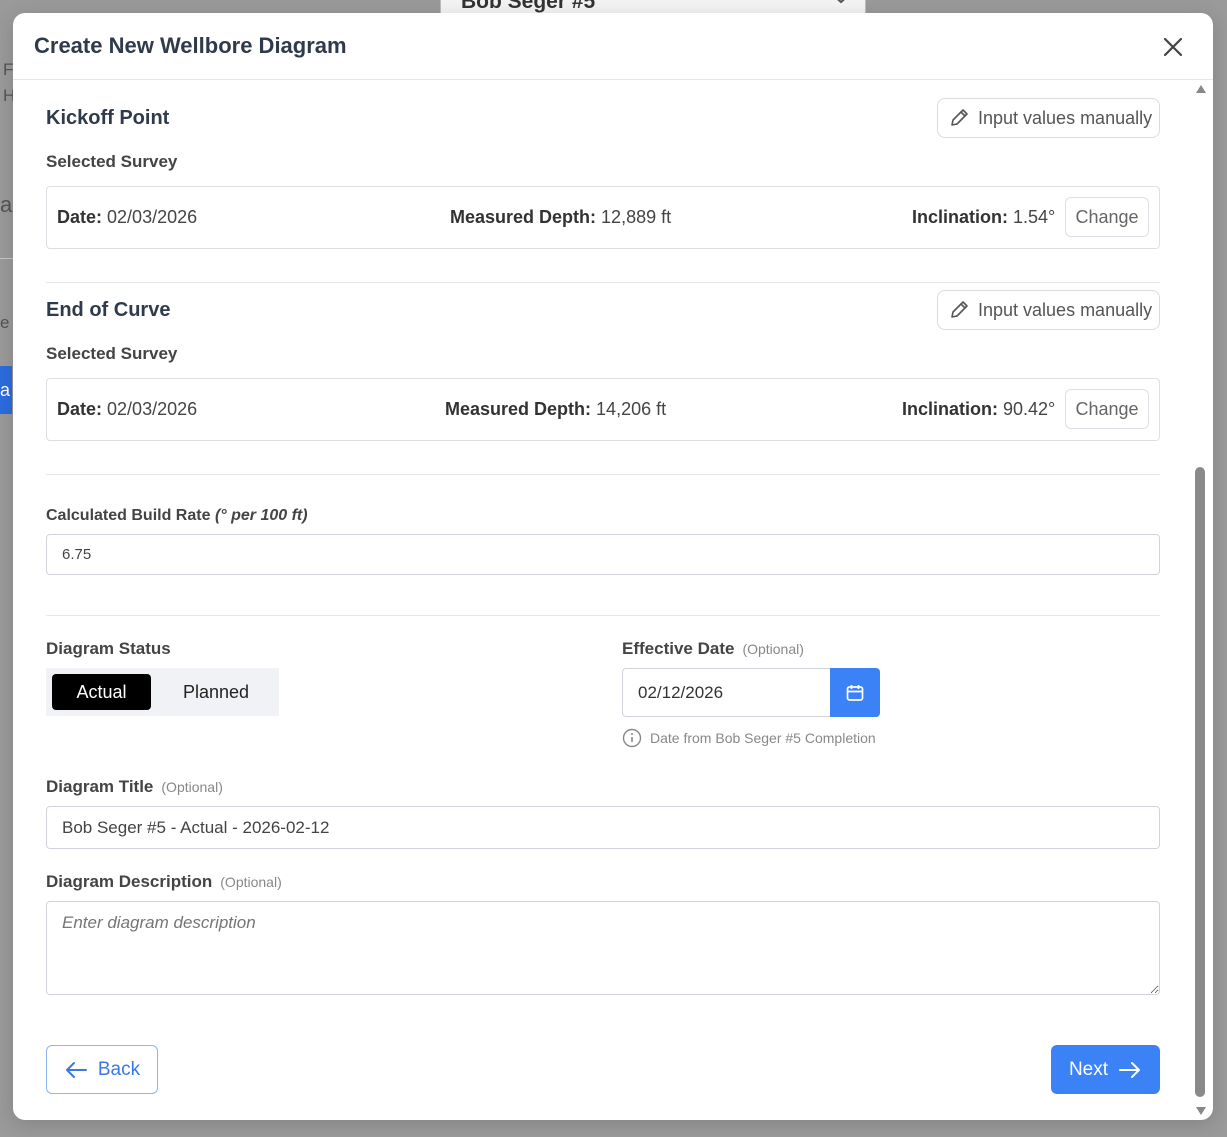  What do you see at coordinates (6, 390) in the screenshot?
I see `background-button: a` at bounding box center [6, 390].